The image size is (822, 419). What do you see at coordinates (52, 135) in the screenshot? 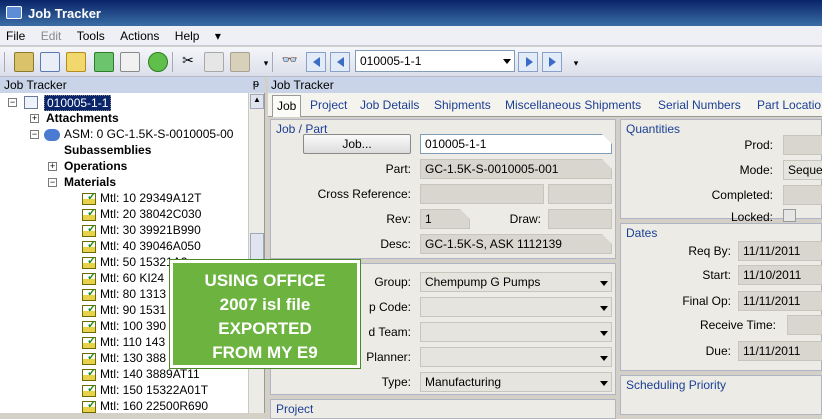
I see `assembly-icon` at bounding box center [52, 135].